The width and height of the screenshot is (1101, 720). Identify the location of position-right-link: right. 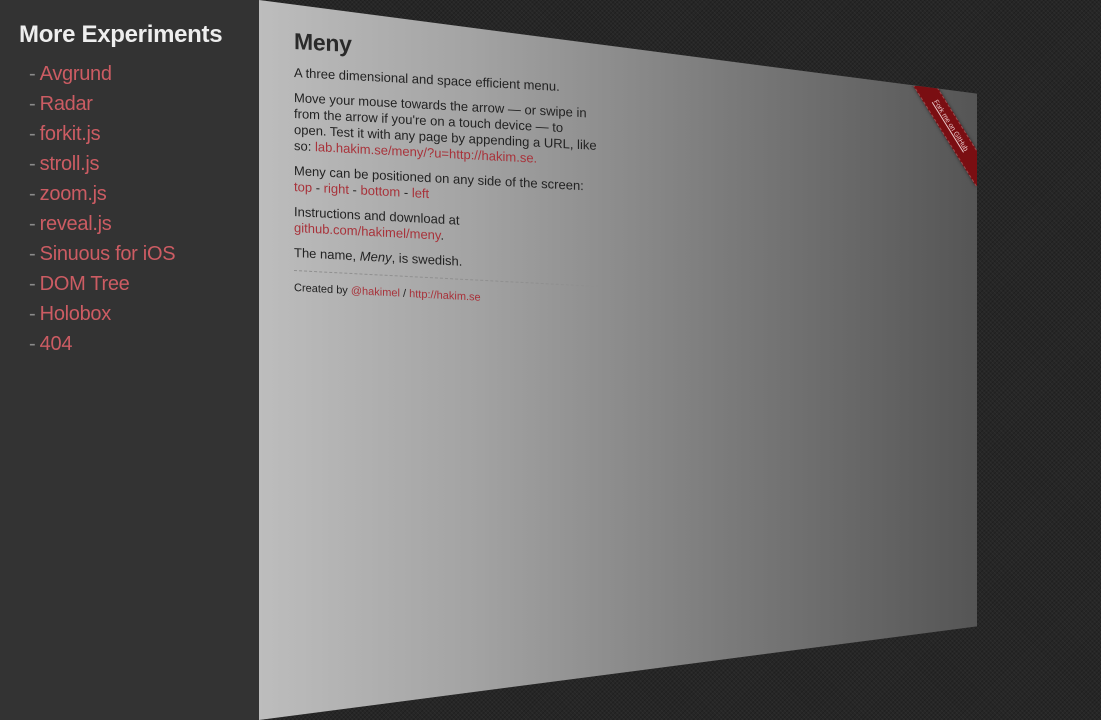
(336, 189).